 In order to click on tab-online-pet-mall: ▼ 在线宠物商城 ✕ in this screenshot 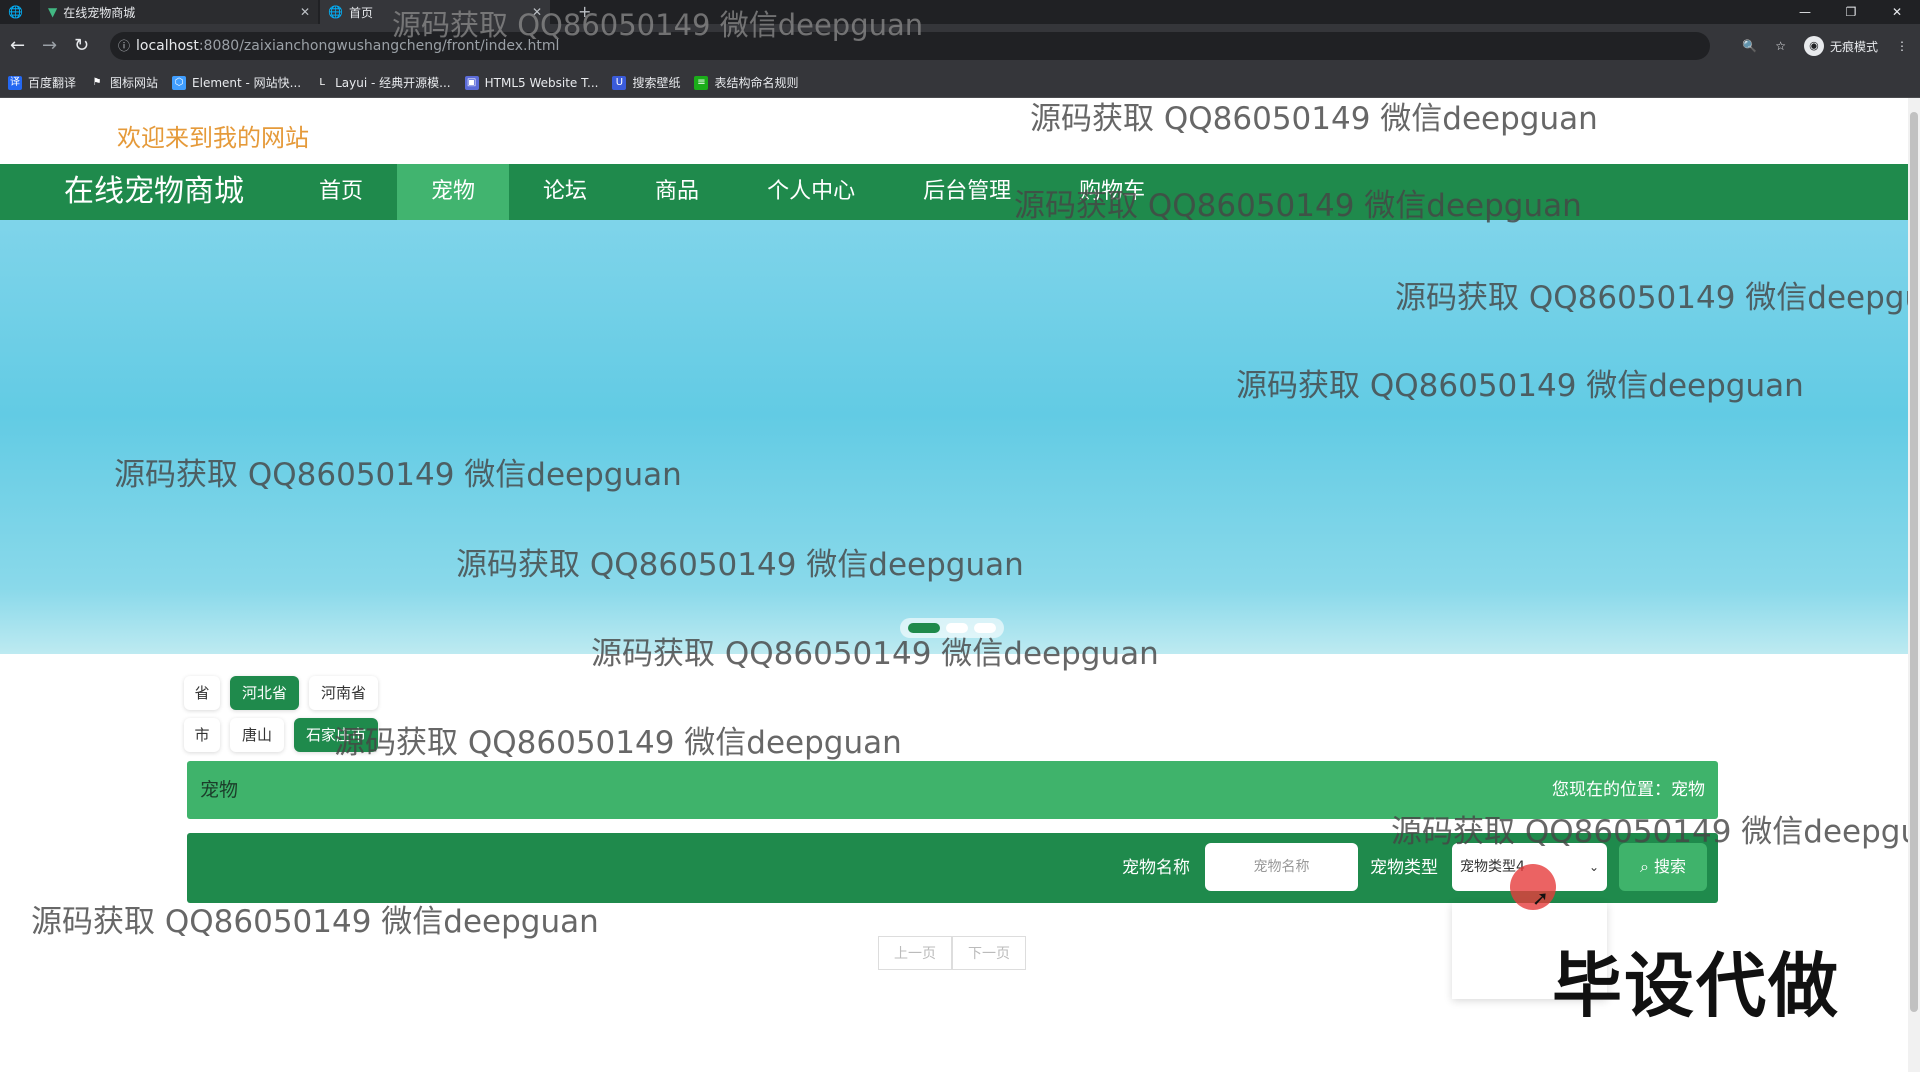, I will do `click(179, 12)`.